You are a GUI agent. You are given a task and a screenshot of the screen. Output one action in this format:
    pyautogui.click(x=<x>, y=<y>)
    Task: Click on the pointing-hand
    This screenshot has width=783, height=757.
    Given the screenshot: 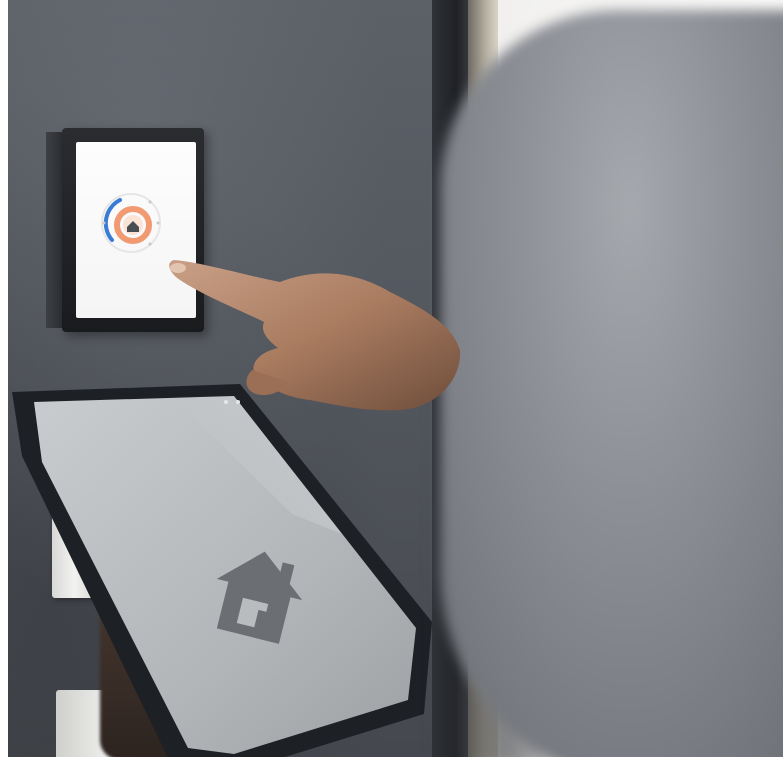 What is the action you would take?
    pyautogui.click(x=315, y=335)
    